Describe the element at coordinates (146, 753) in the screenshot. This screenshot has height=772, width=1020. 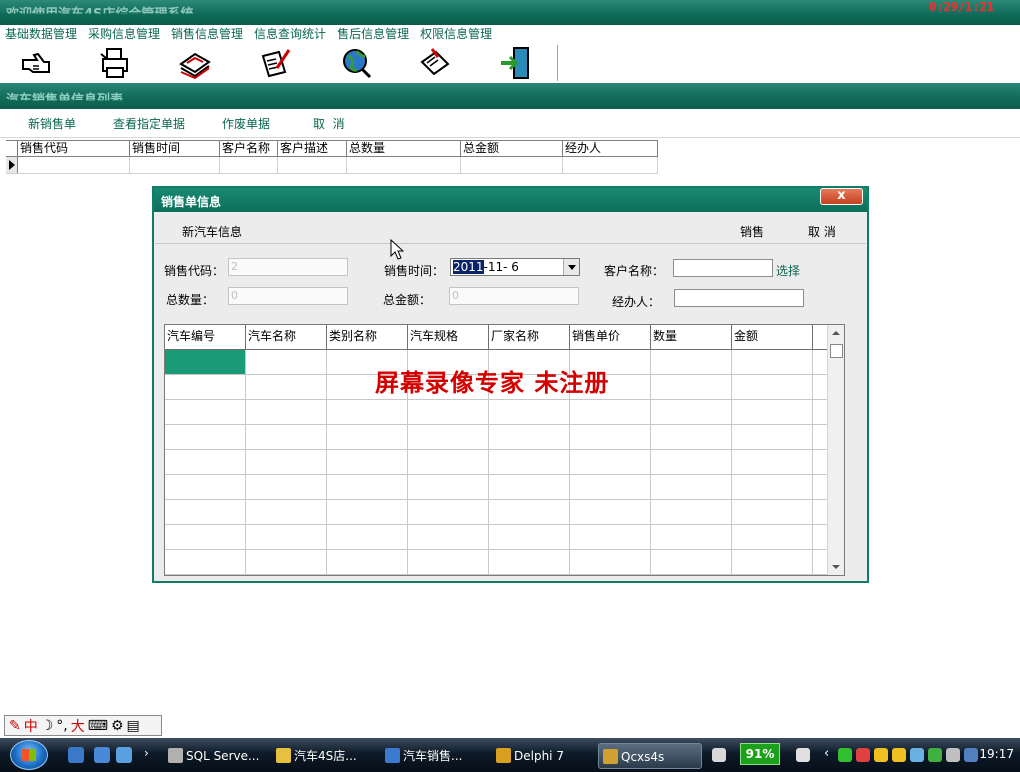
I see `chevron-right-icon: ›` at that location.